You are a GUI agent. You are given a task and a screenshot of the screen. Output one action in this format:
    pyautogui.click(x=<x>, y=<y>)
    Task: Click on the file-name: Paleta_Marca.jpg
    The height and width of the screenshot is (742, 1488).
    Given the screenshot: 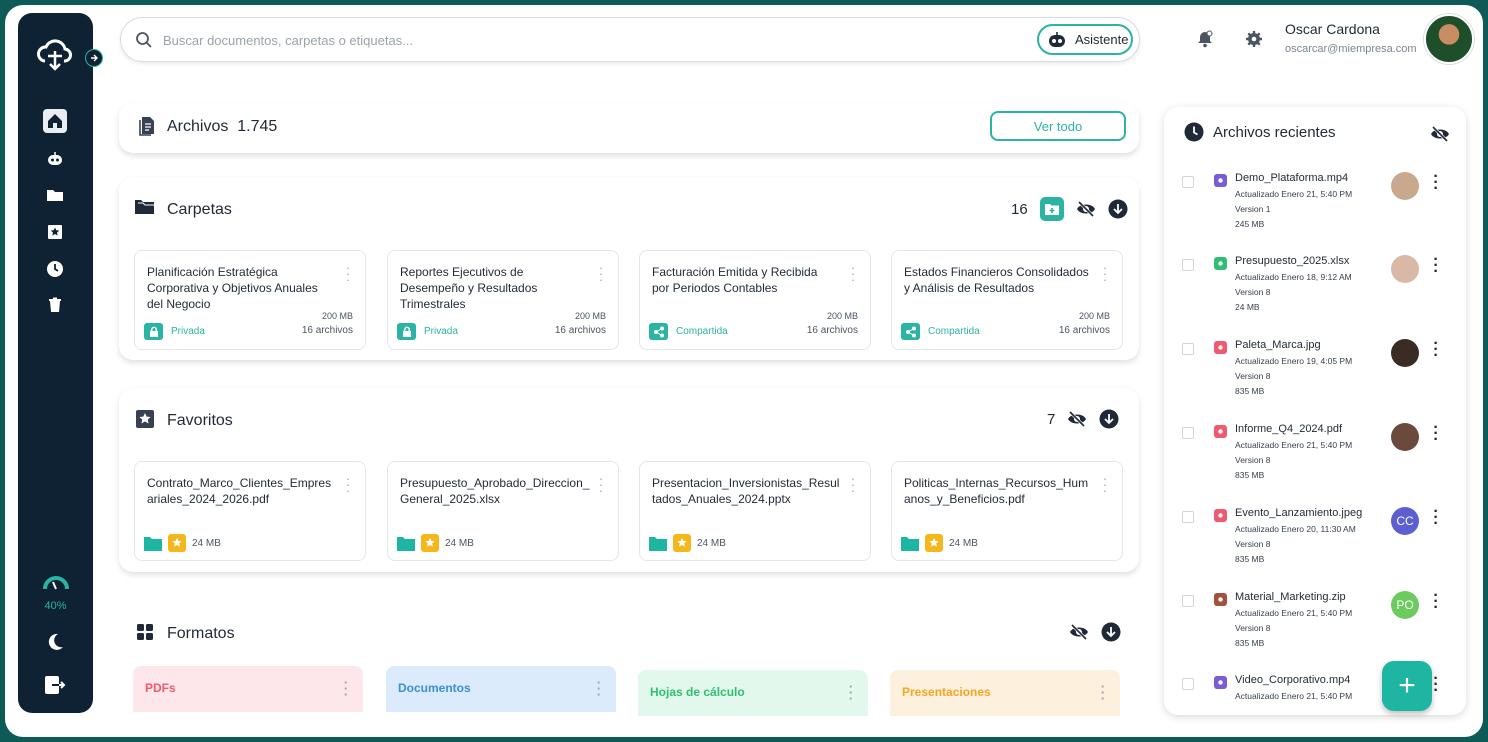 What is the action you would take?
    pyautogui.click(x=1278, y=345)
    